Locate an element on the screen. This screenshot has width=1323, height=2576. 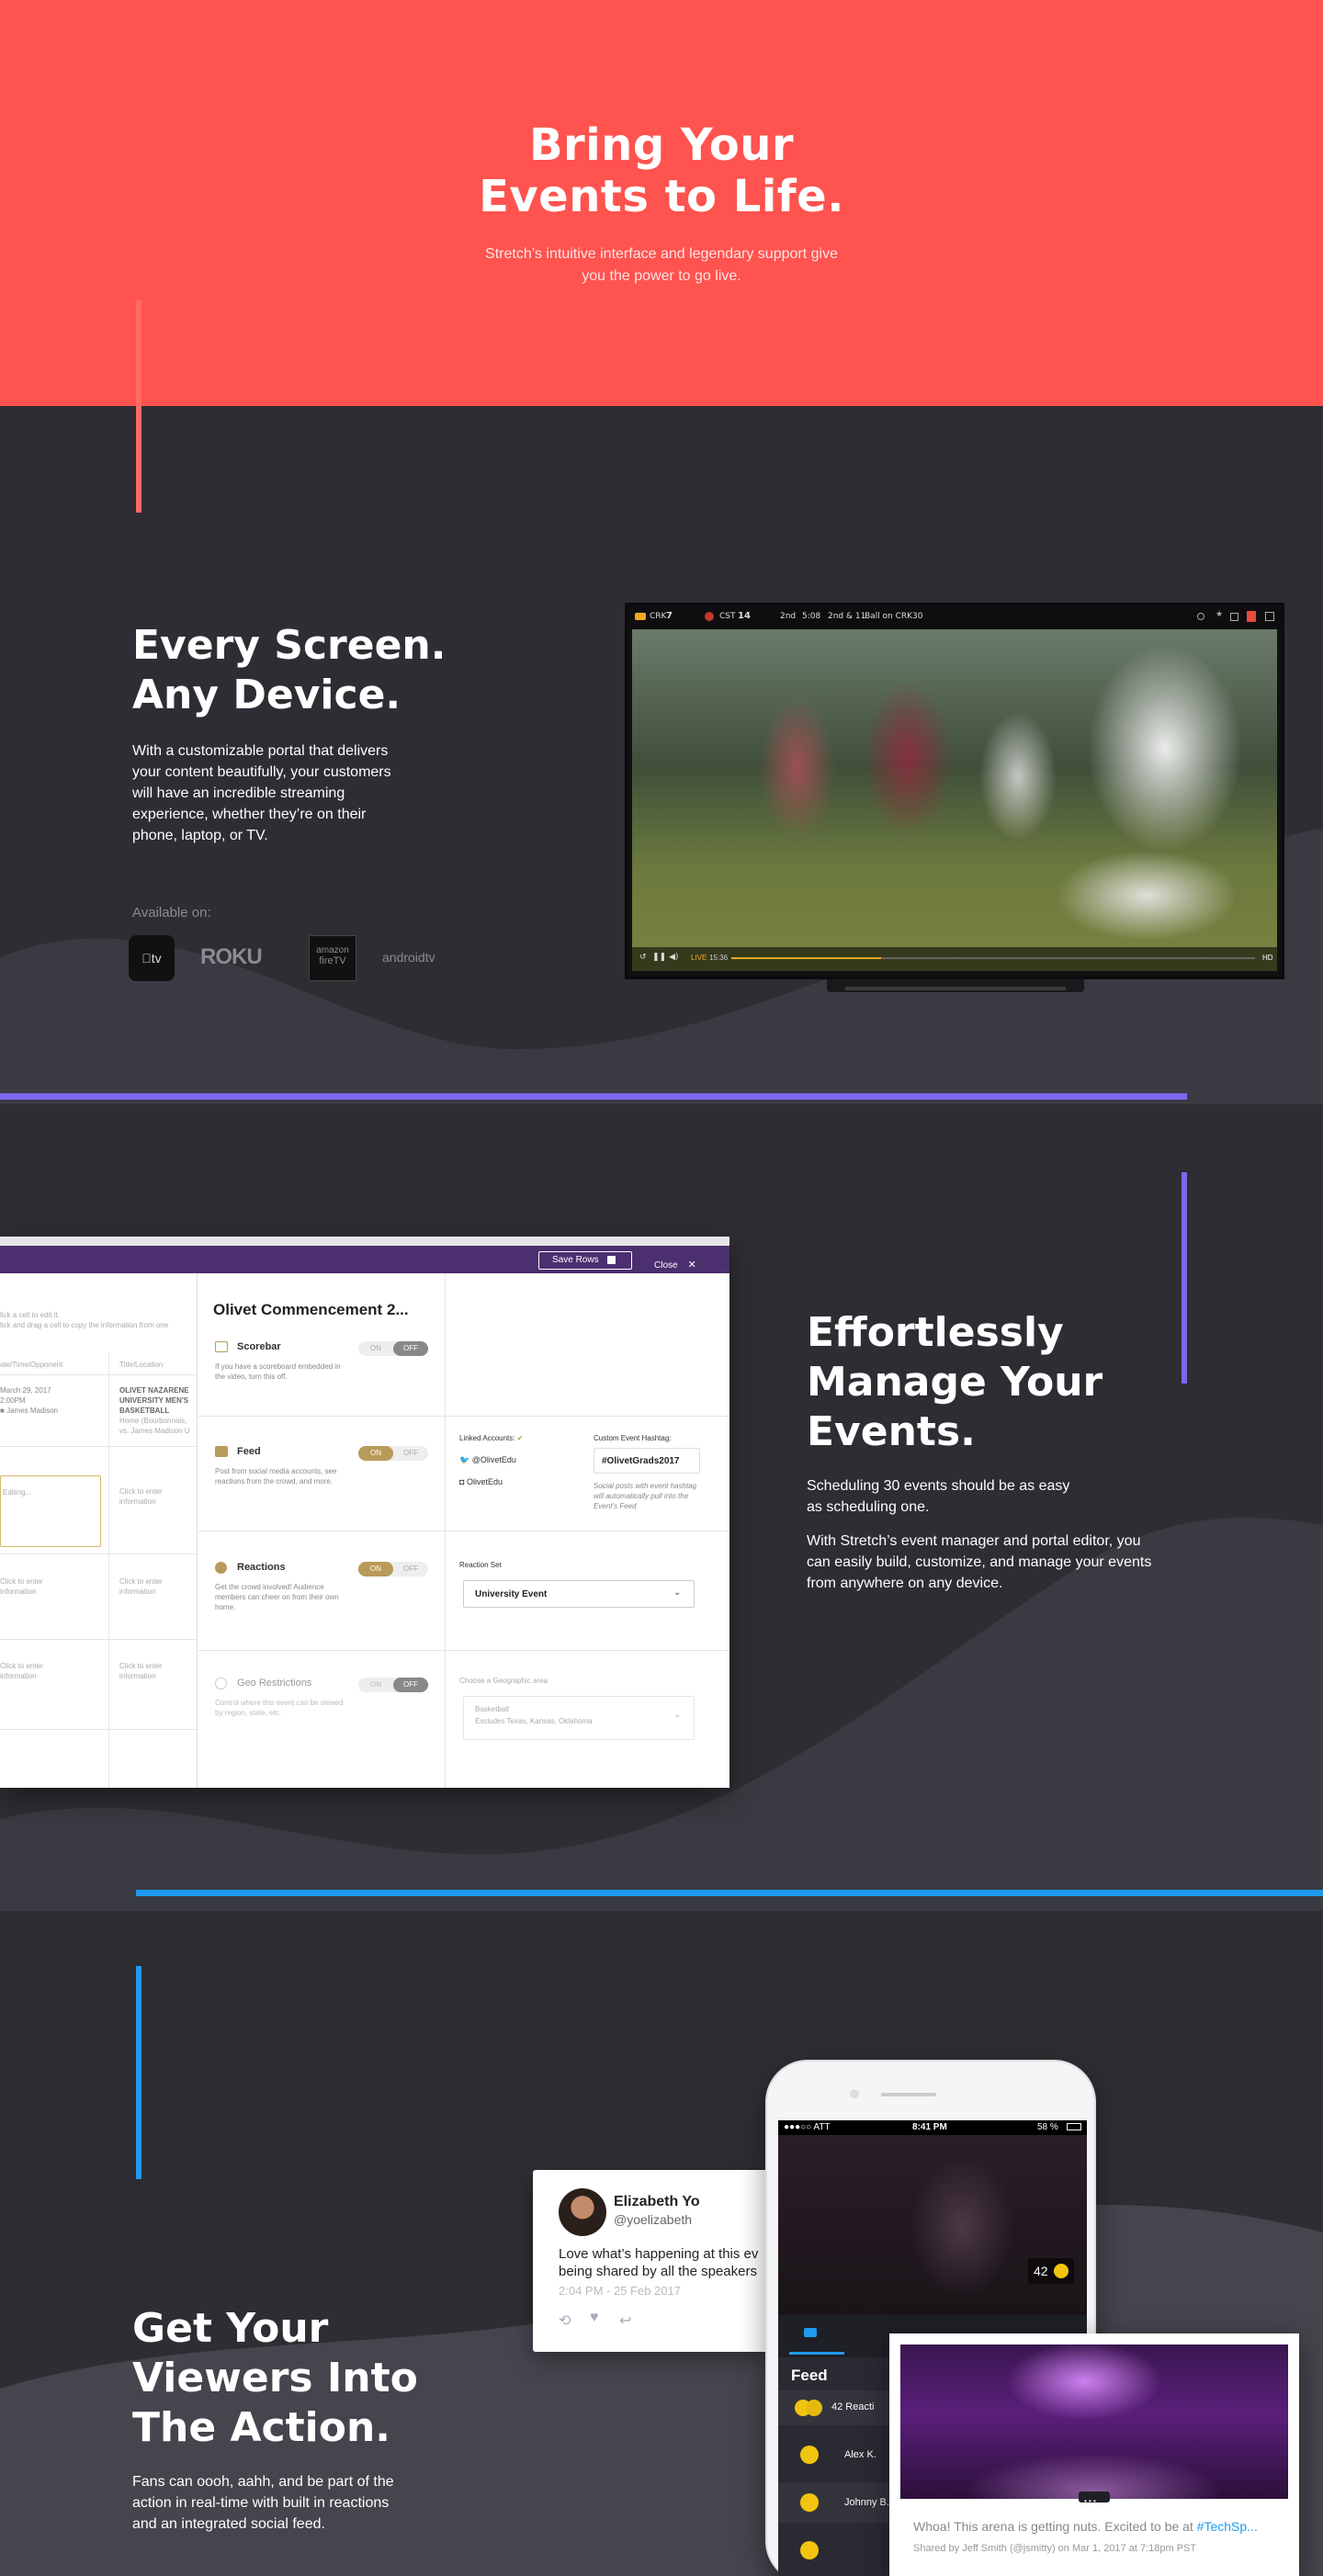
share-icon is located at coordinates (1234, 617).